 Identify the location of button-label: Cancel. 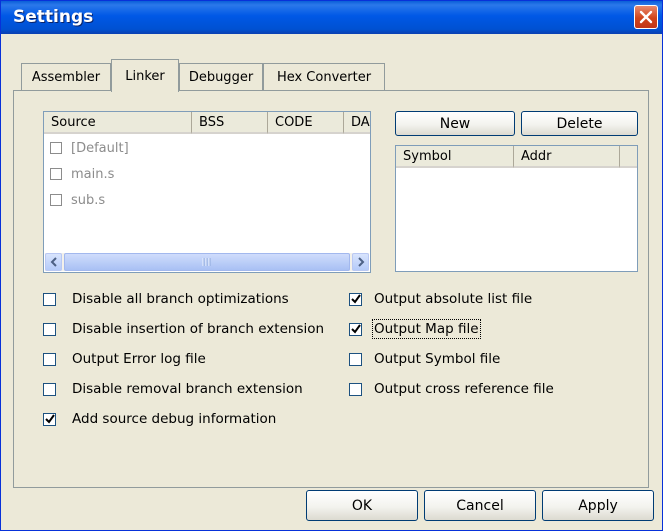
(480, 505).